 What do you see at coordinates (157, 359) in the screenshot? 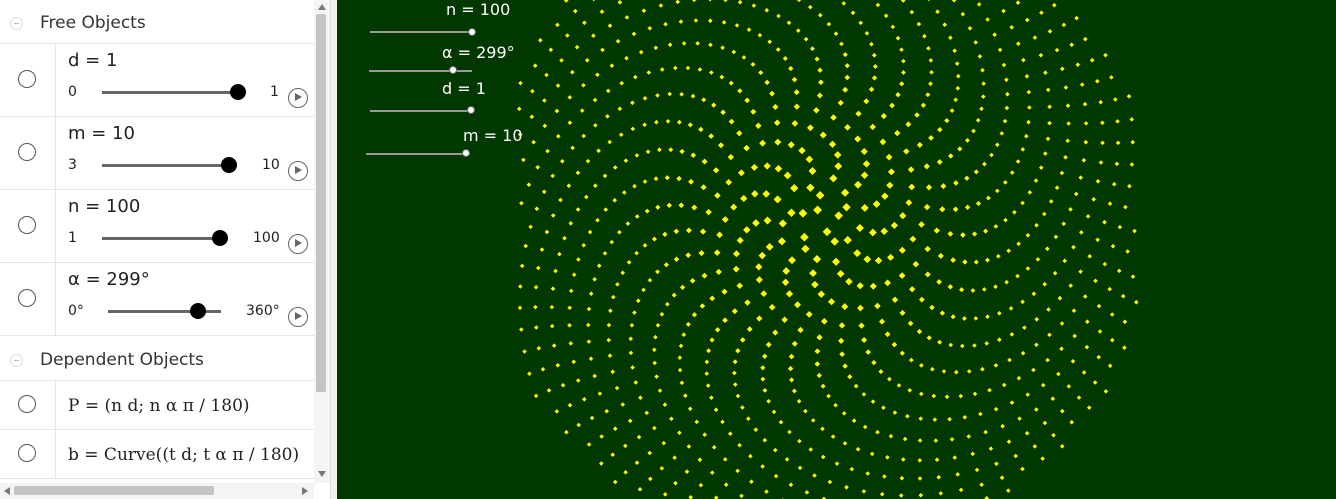
I see `dependent-objects-header: Dependent Objects` at bounding box center [157, 359].